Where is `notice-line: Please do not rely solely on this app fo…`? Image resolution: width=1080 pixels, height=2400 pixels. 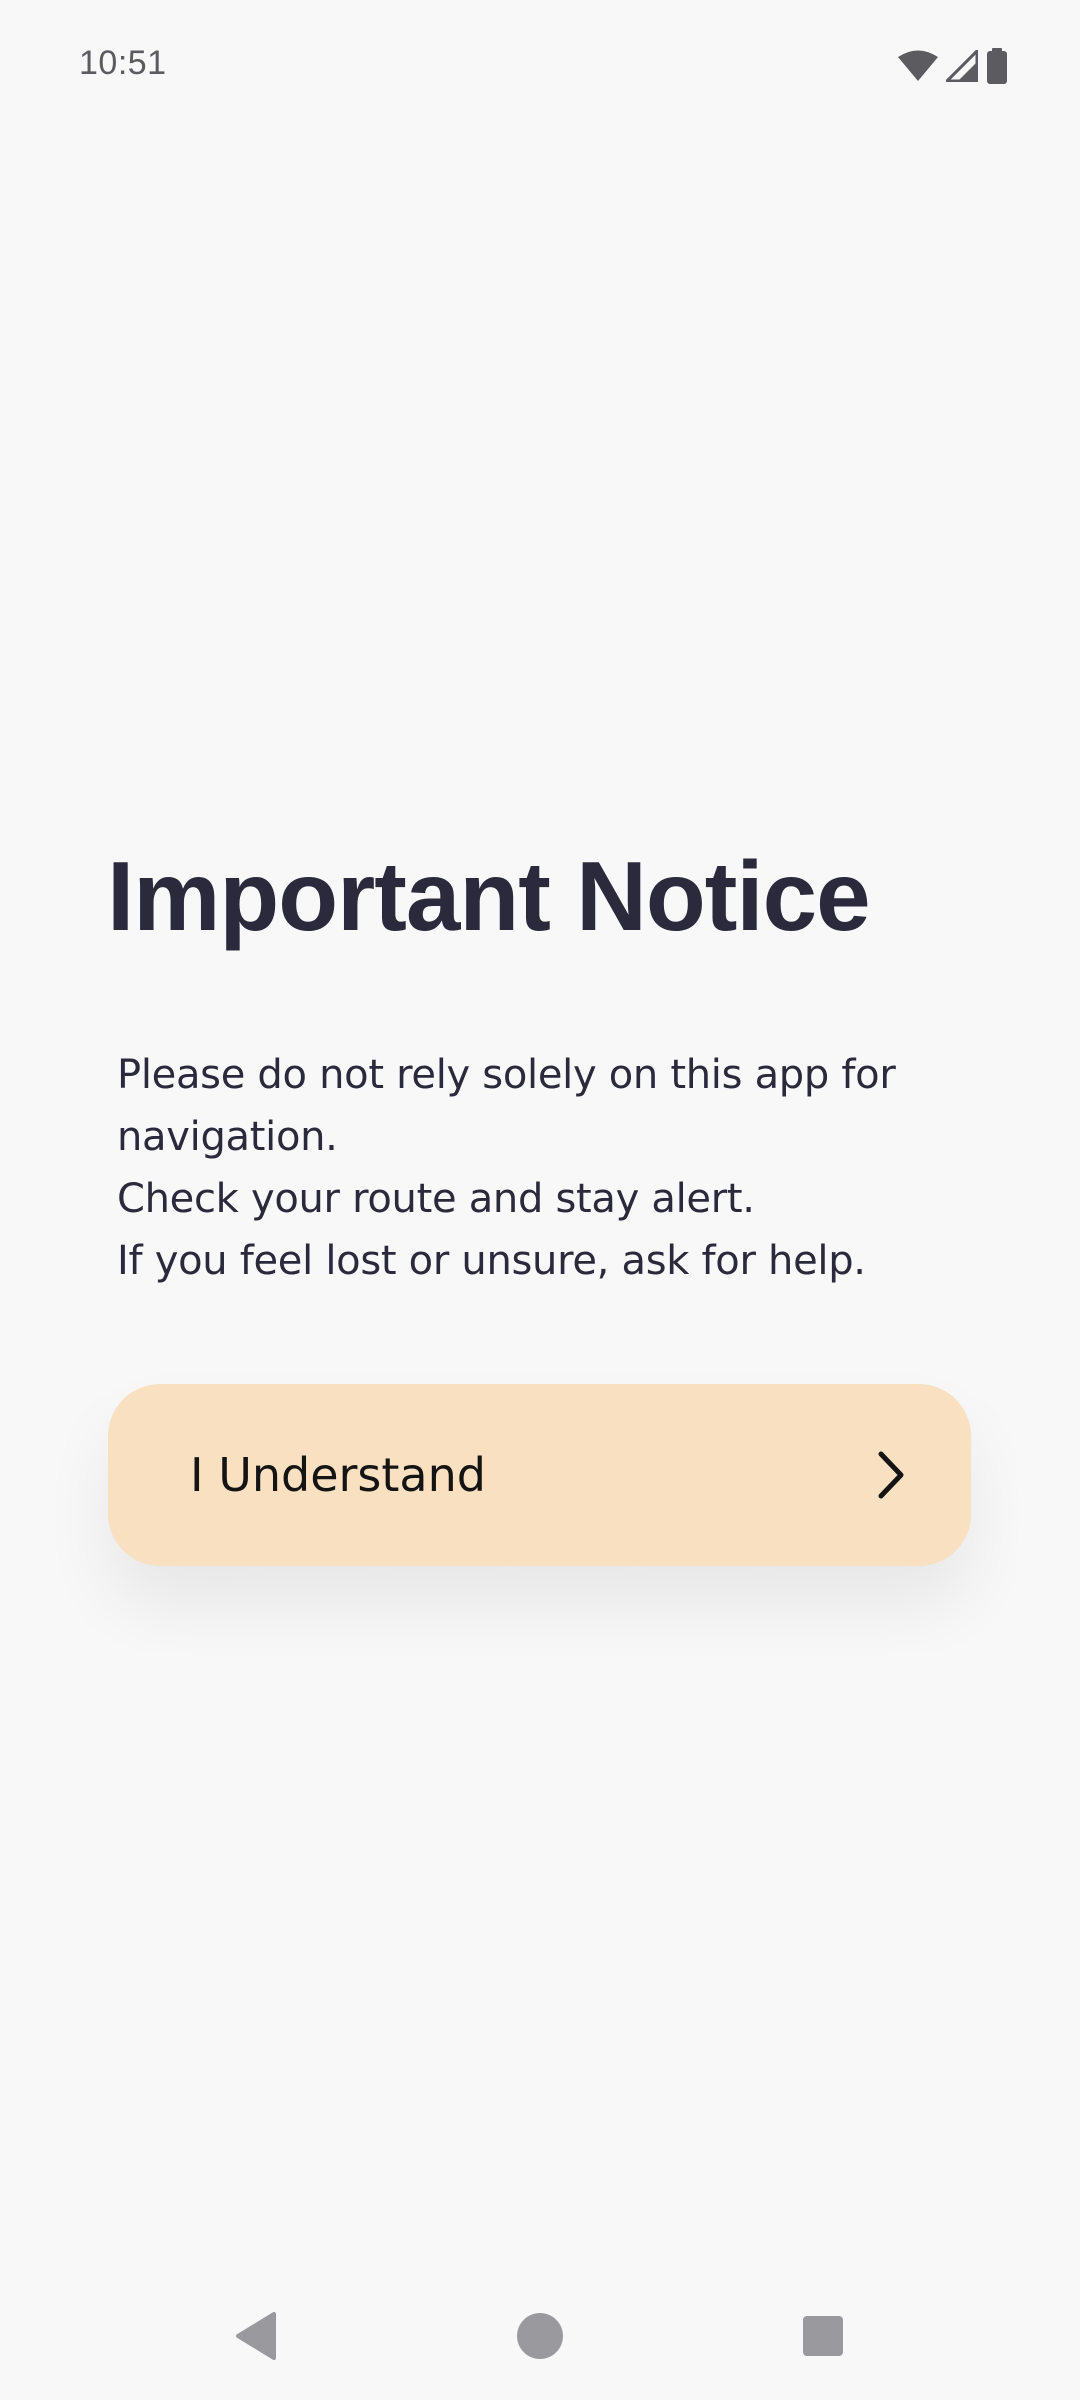
notice-line: Please do not rely solely on this app fo… is located at coordinates (506, 1075).